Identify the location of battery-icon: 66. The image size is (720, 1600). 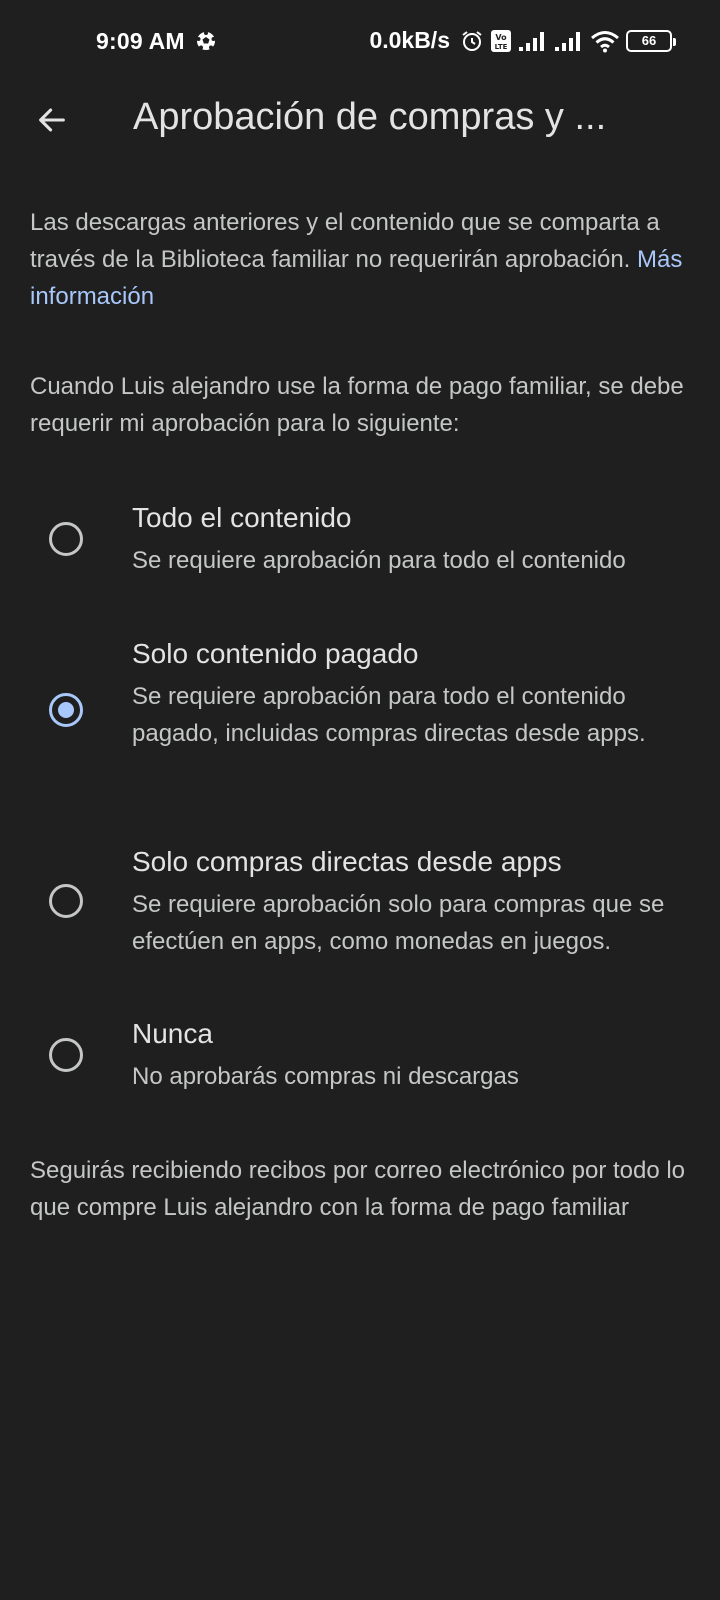
(651, 40).